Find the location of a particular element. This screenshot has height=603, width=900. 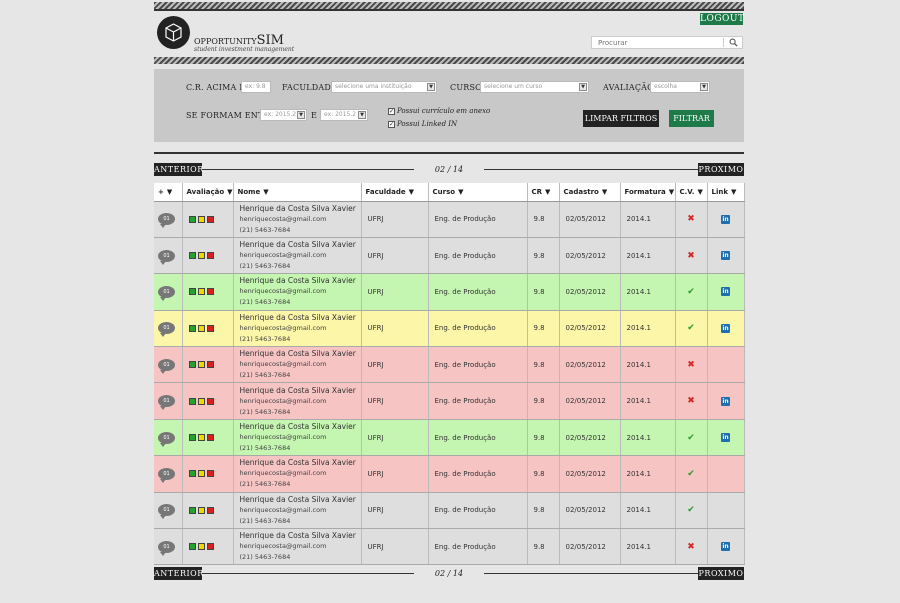

column-header-cv: C.V. ▼ is located at coordinates (691, 192).